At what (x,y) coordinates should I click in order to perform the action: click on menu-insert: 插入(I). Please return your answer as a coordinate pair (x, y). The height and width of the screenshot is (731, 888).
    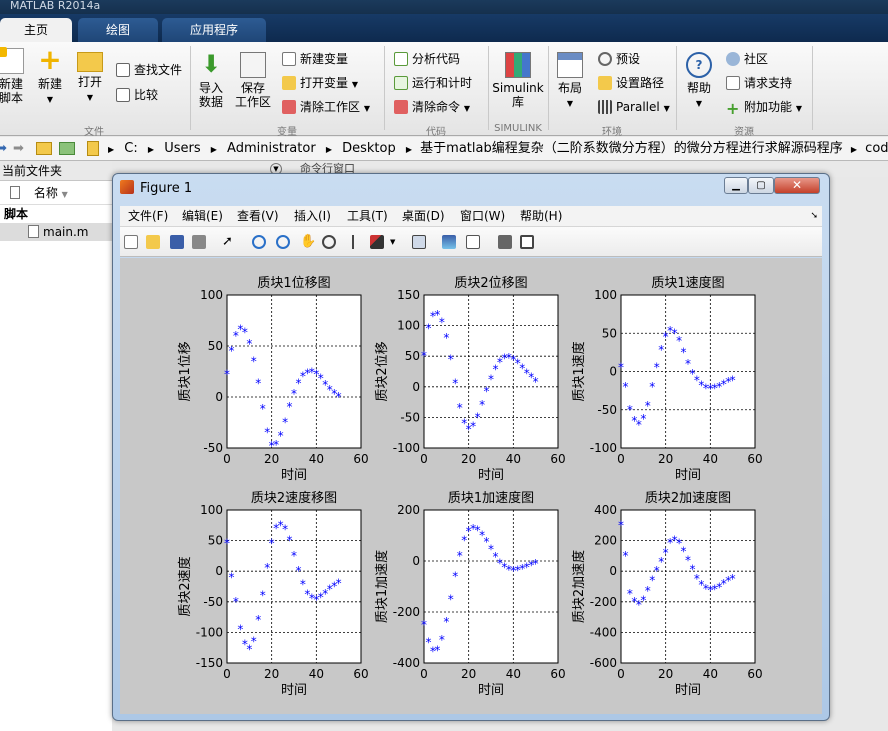
    Looking at the image, I should click on (312, 216).